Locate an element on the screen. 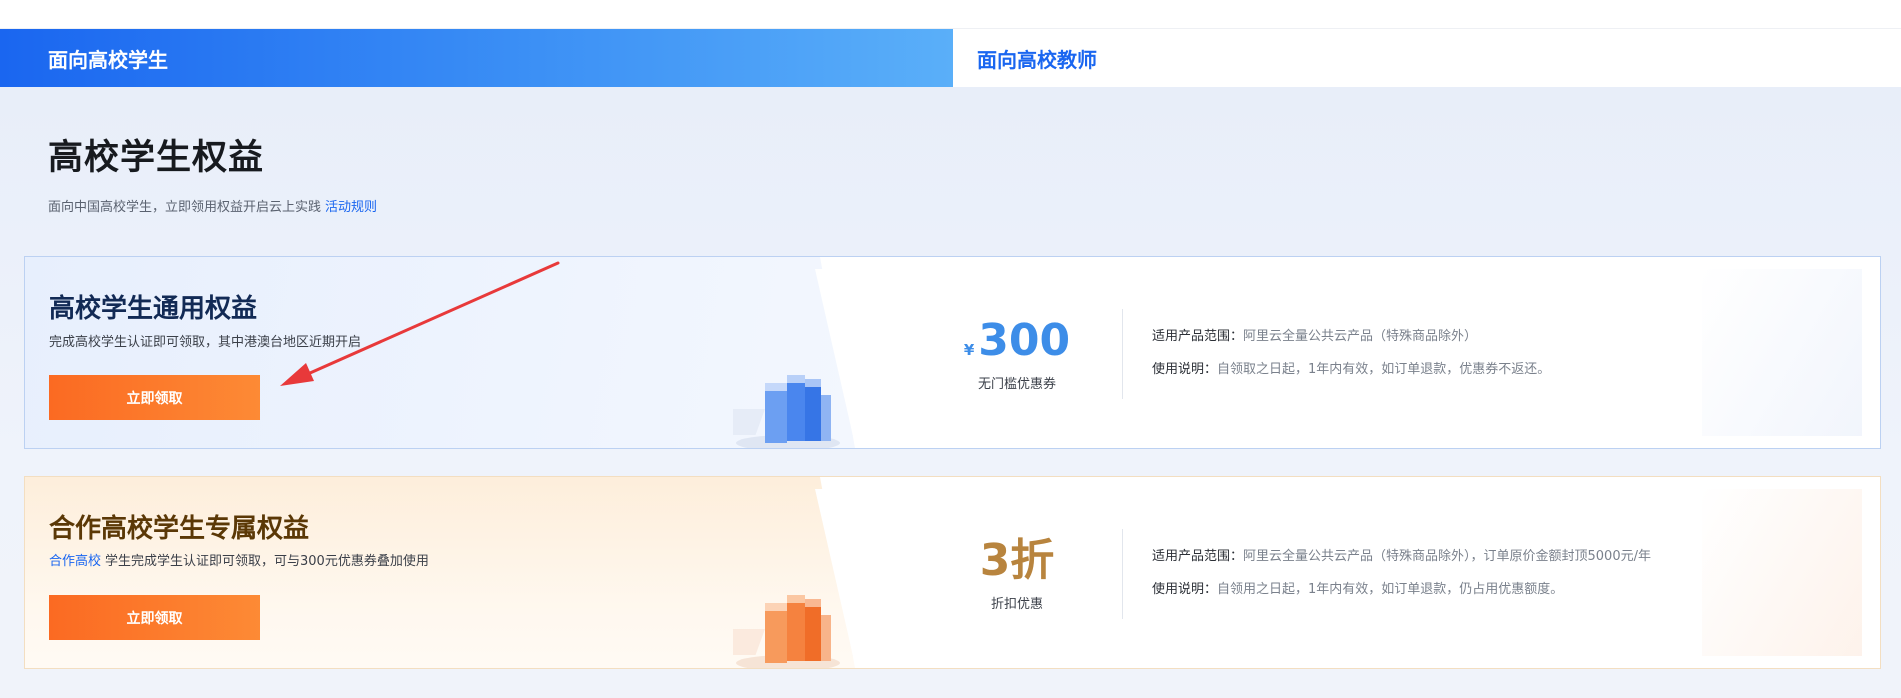 Image resolution: width=1901 pixels, height=698 pixels. top-strip is located at coordinates (950, 14).